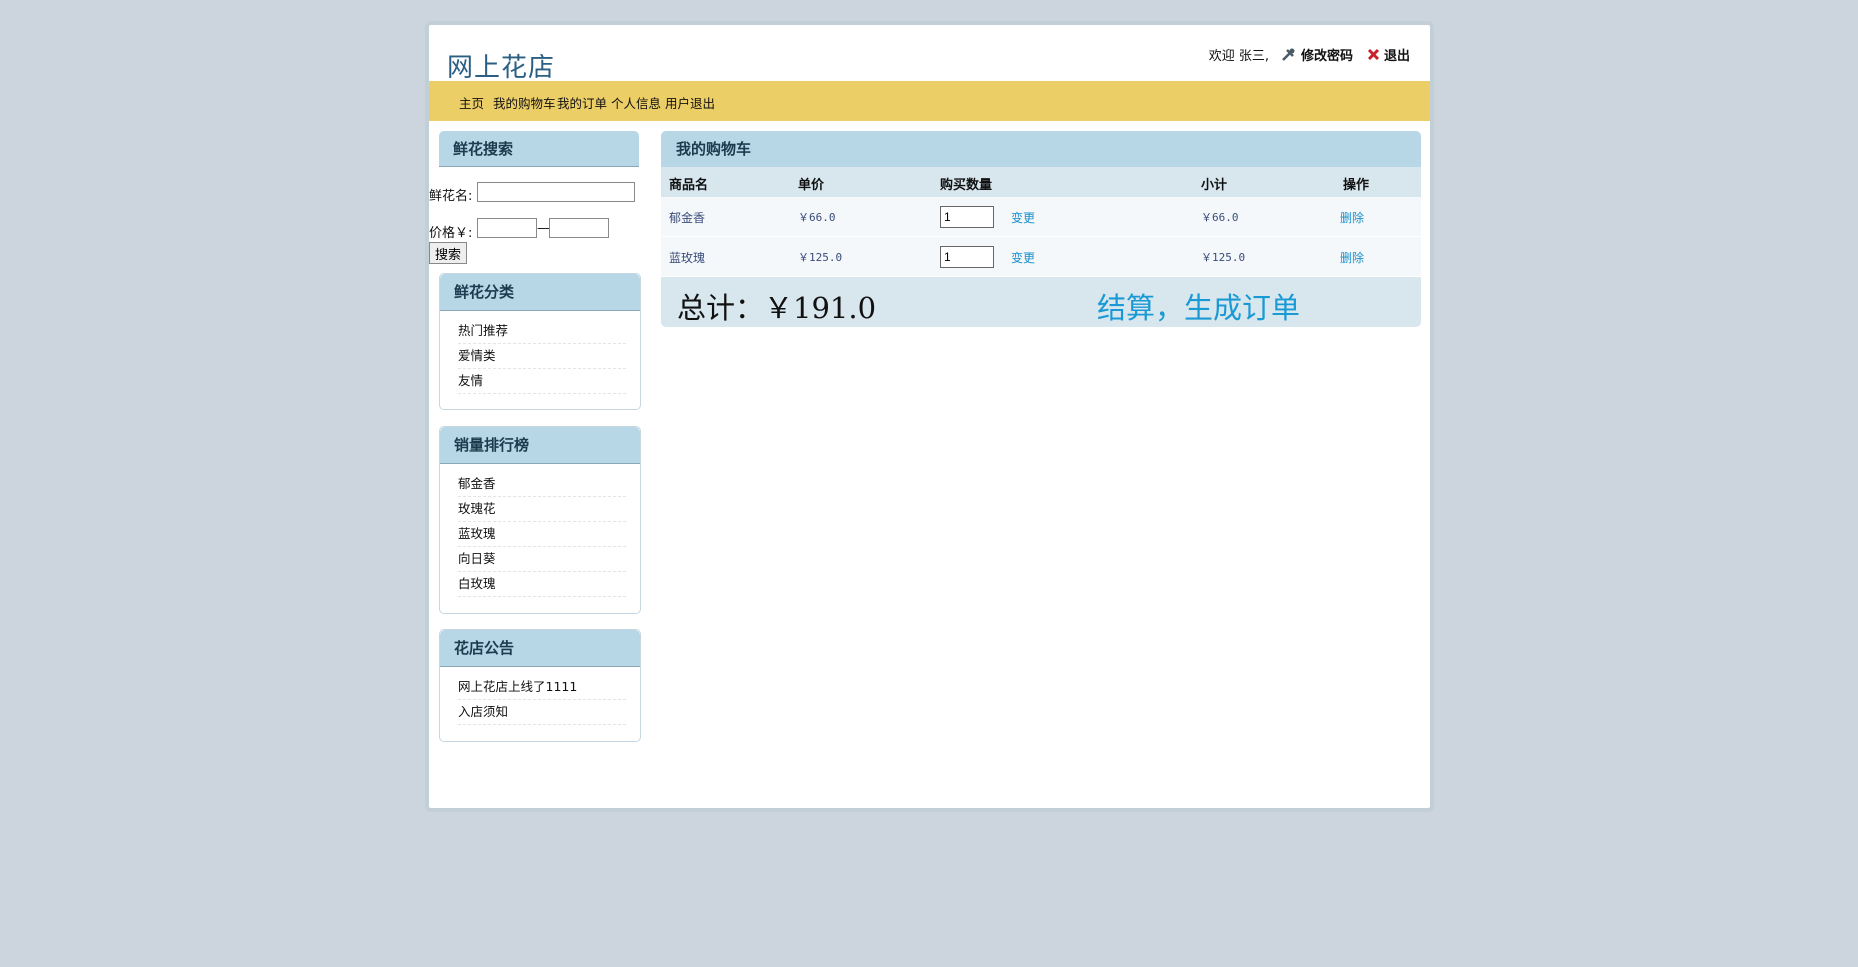 The width and height of the screenshot is (1858, 967). I want to click on item-price: ￥66.0, so click(817, 217).